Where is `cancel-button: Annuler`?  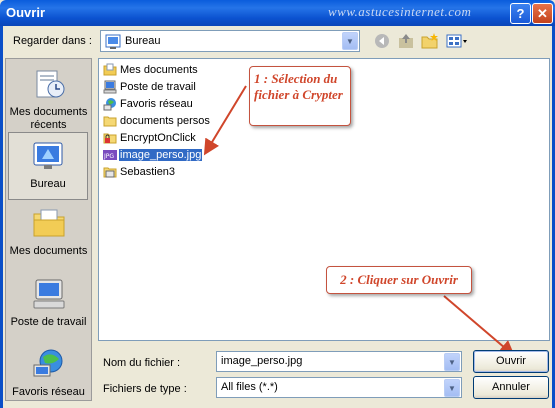 cancel-button: Annuler is located at coordinates (511, 387).